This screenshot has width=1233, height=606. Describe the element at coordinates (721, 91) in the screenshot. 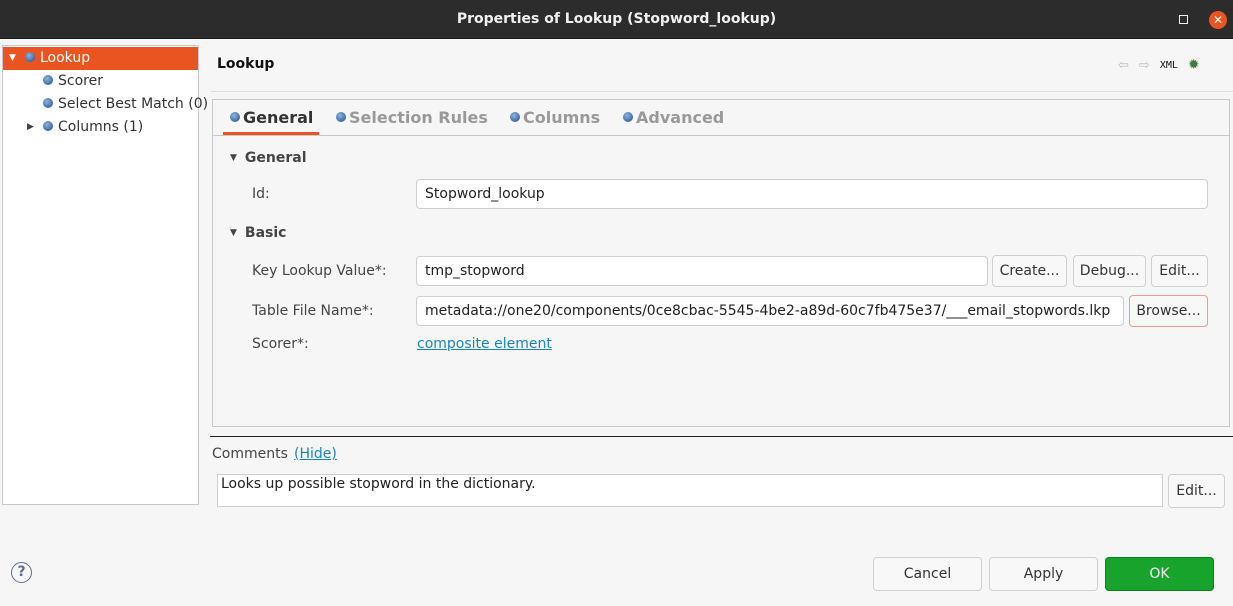

I see `header-divider` at that location.